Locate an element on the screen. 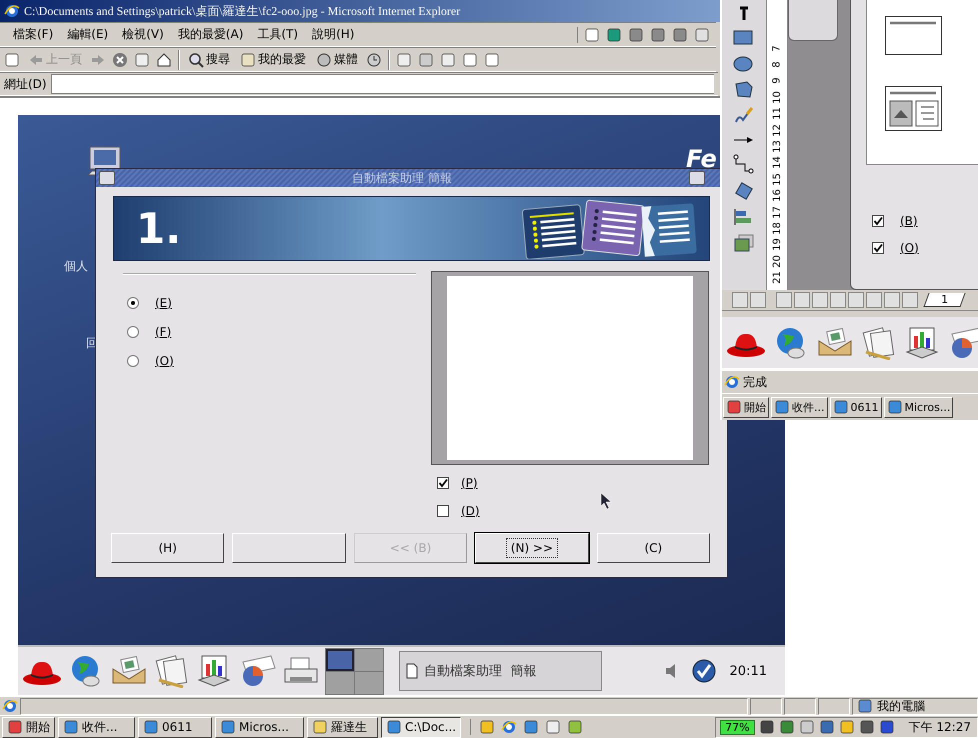  ruler-number: 19 is located at coordinates (777, 245).